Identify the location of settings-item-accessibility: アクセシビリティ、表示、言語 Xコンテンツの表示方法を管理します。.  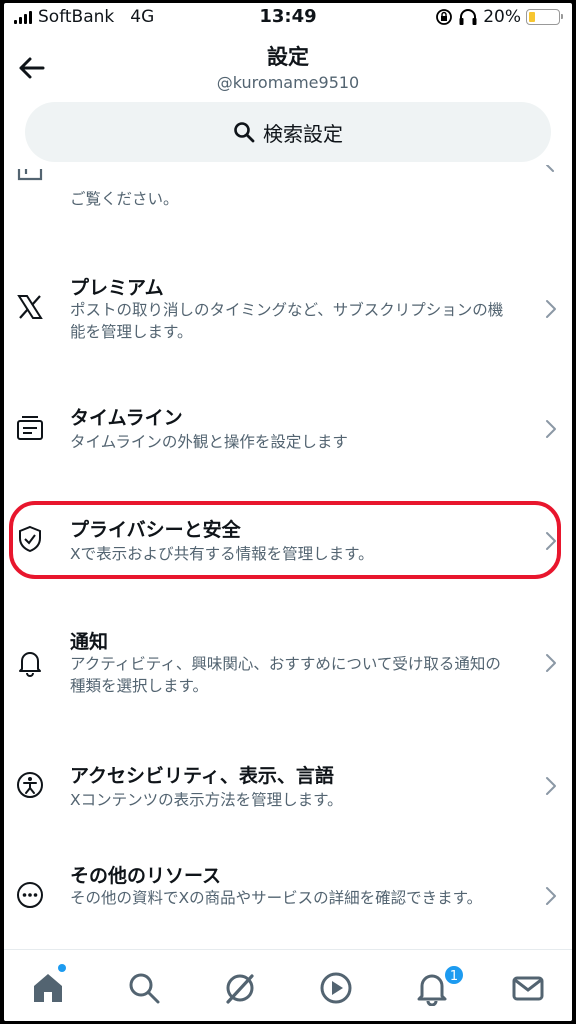
(288, 791).